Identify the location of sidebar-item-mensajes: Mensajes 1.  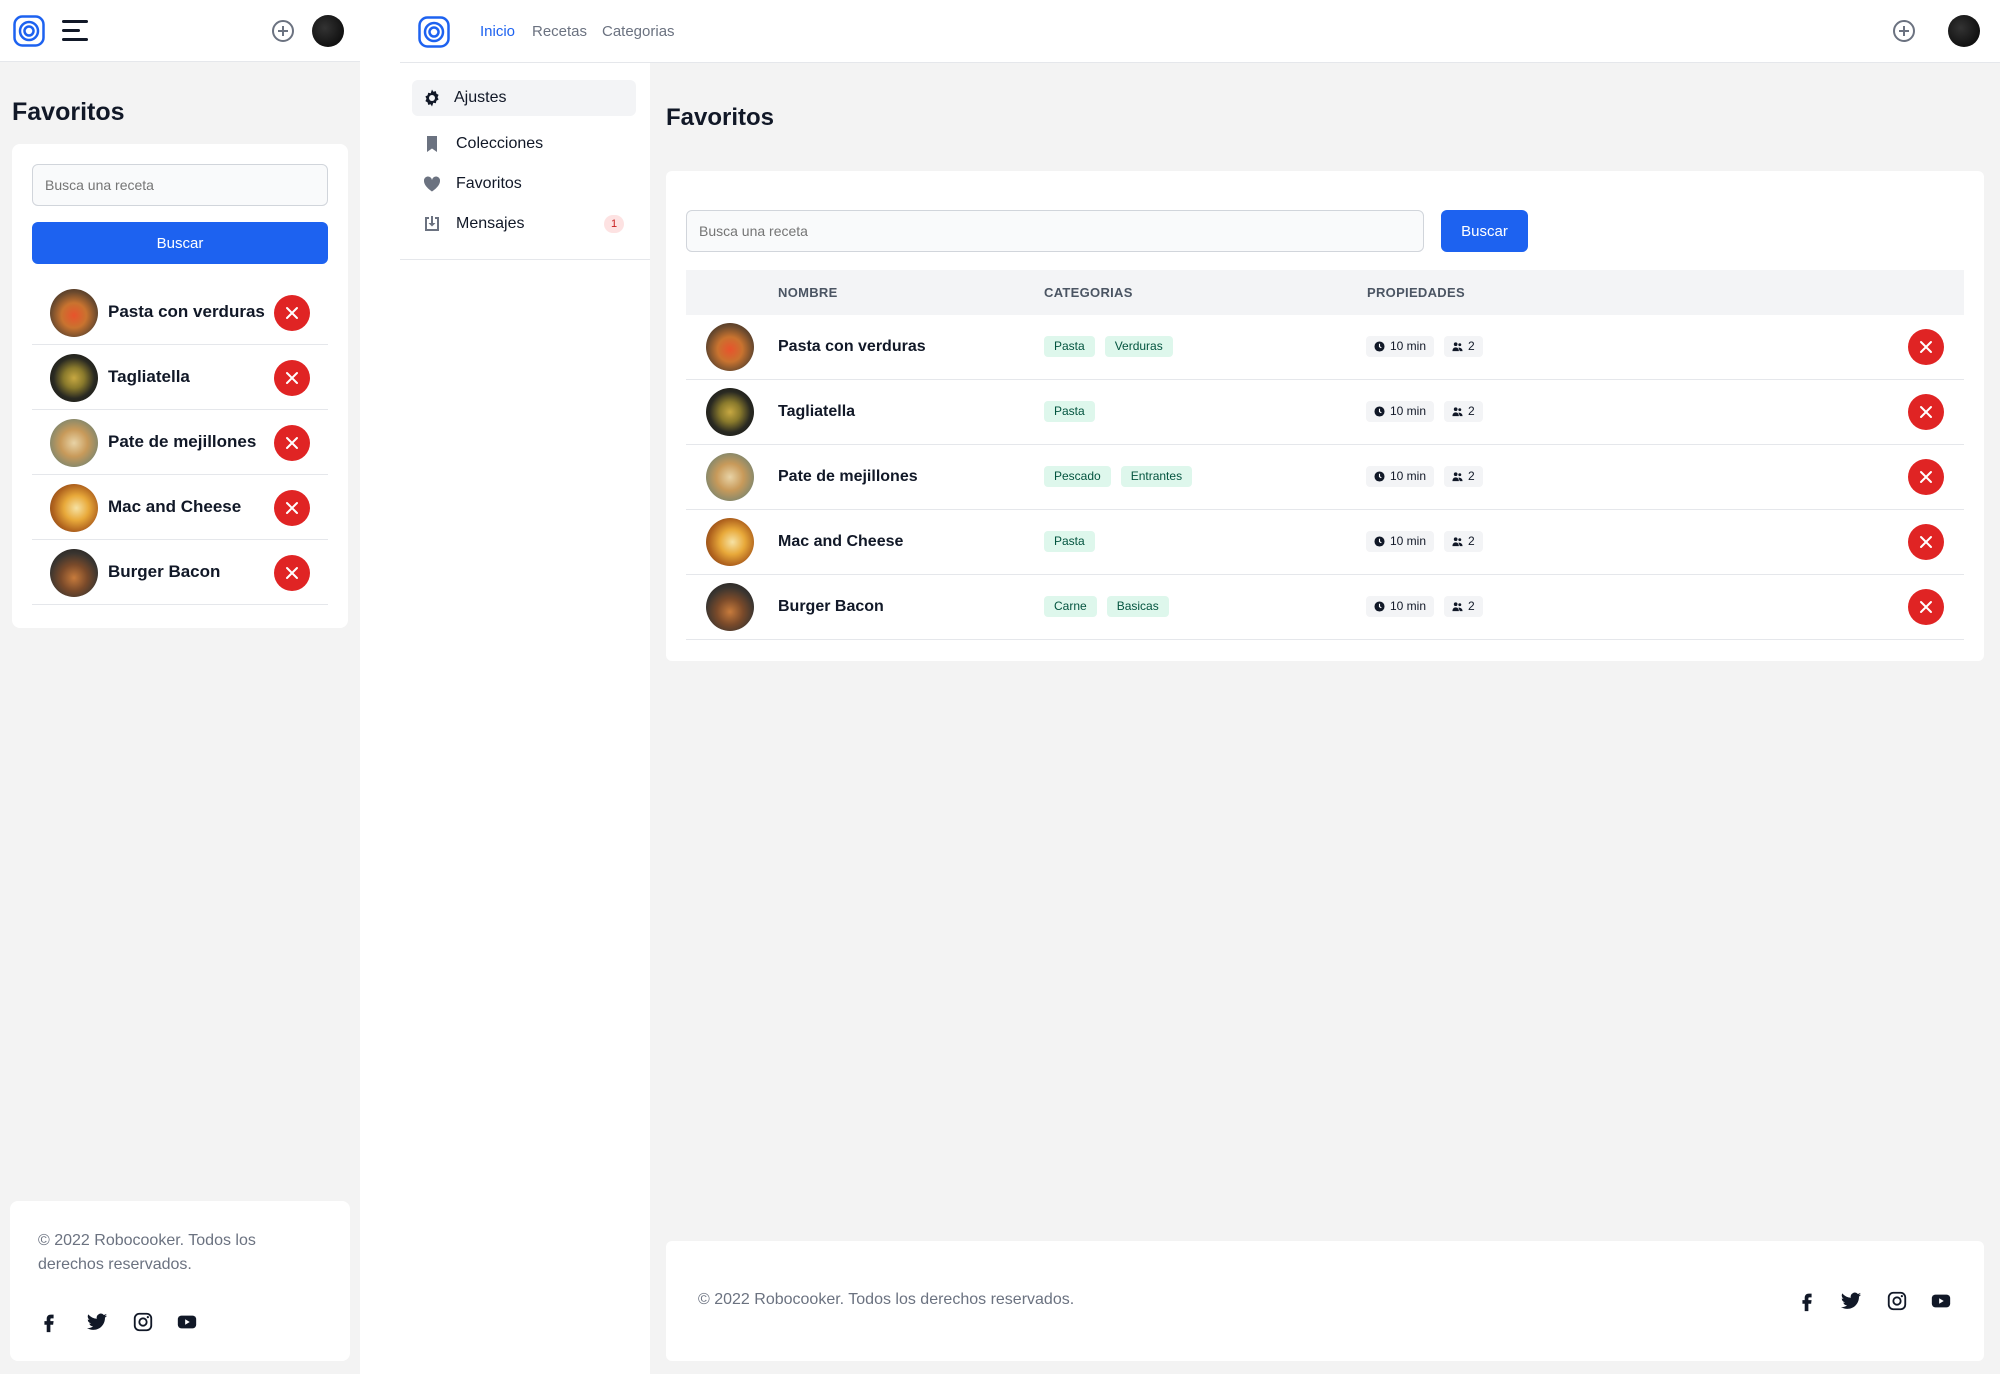
(524, 224).